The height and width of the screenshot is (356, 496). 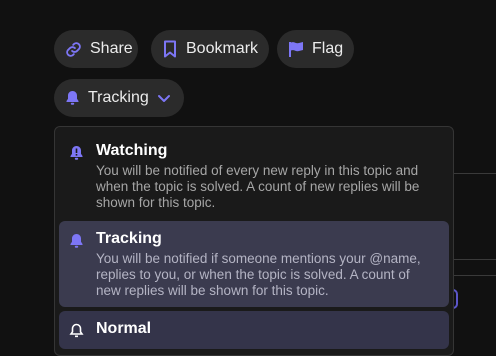 What do you see at coordinates (132, 150) in the screenshot?
I see `menu-item-title: Watching` at bounding box center [132, 150].